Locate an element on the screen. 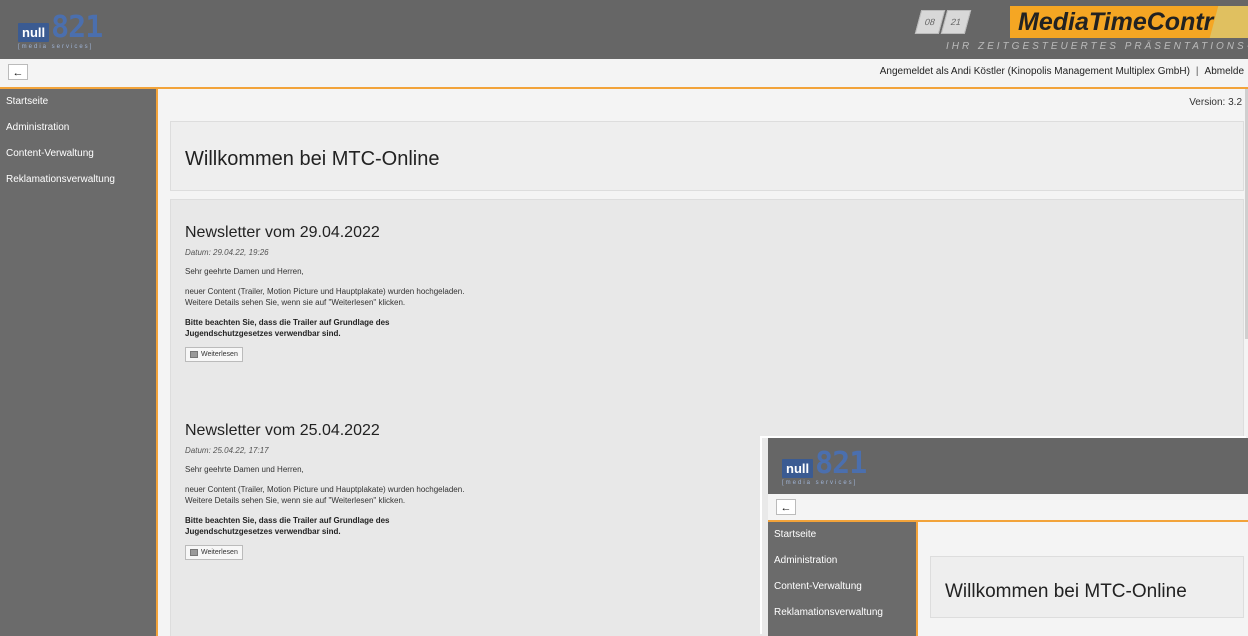 This screenshot has width=1248, height=636. newsletter-title: Newsletter vom 29.04.2022 is located at coordinates (282, 232).